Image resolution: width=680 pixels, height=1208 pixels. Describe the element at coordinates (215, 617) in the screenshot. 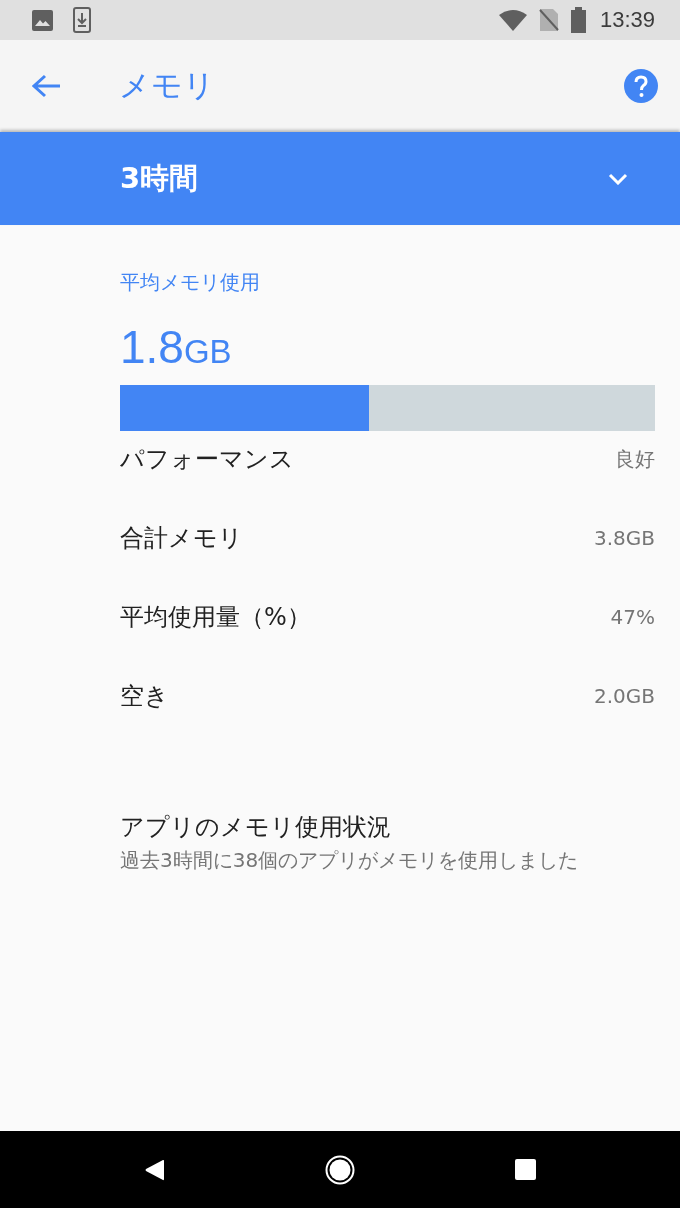

I see `stat-label: 平均使用量（%）` at that location.